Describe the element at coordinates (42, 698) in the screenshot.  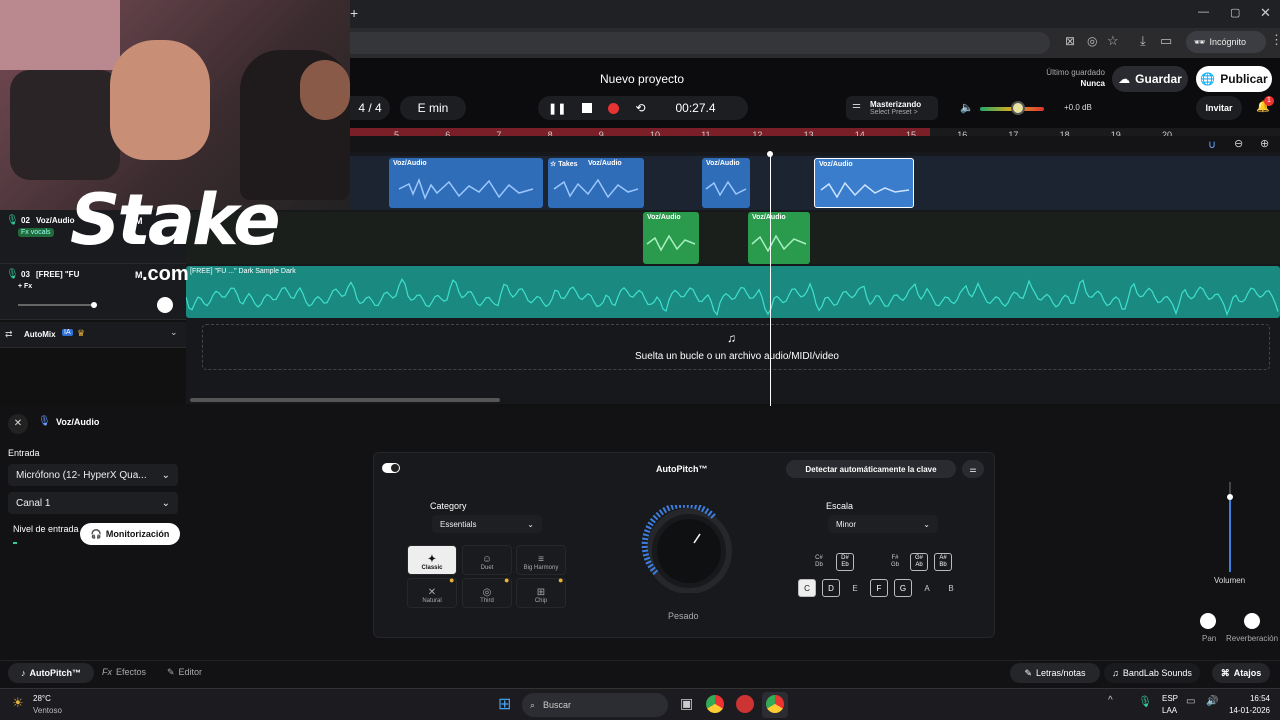
I see `weather-temp: 28°C` at that location.